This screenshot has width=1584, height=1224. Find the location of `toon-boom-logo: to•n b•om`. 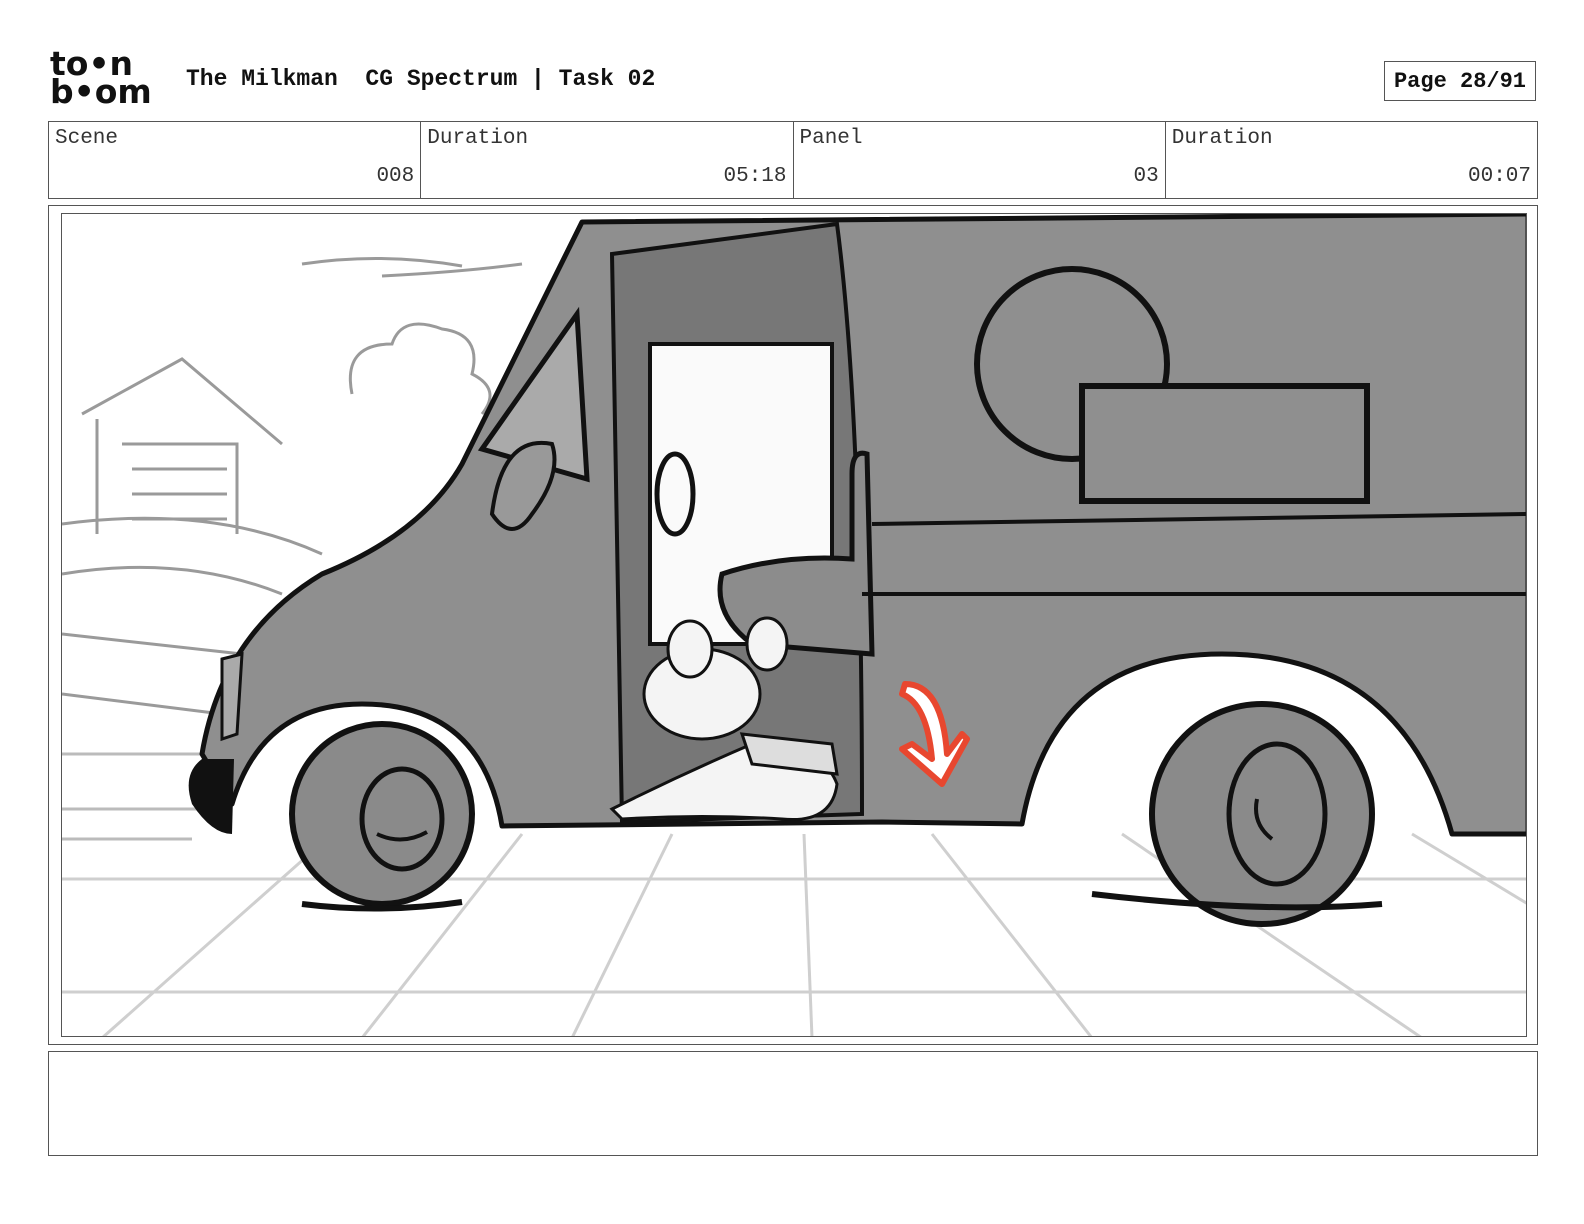

toon-boom-logo: to•n b•om is located at coordinates (107, 79).